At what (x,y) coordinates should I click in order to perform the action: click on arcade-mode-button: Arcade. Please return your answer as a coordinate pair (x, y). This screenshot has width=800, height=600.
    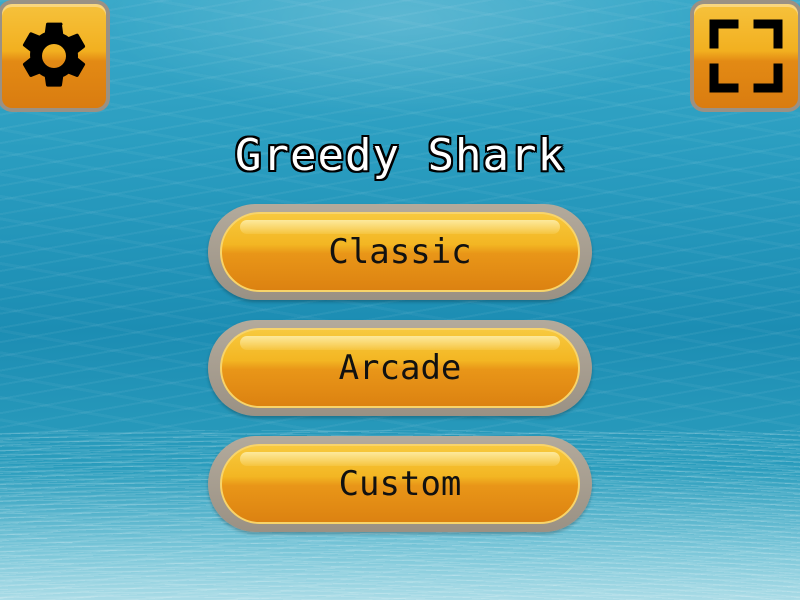
    Looking at the image, I should click on (400, 368).